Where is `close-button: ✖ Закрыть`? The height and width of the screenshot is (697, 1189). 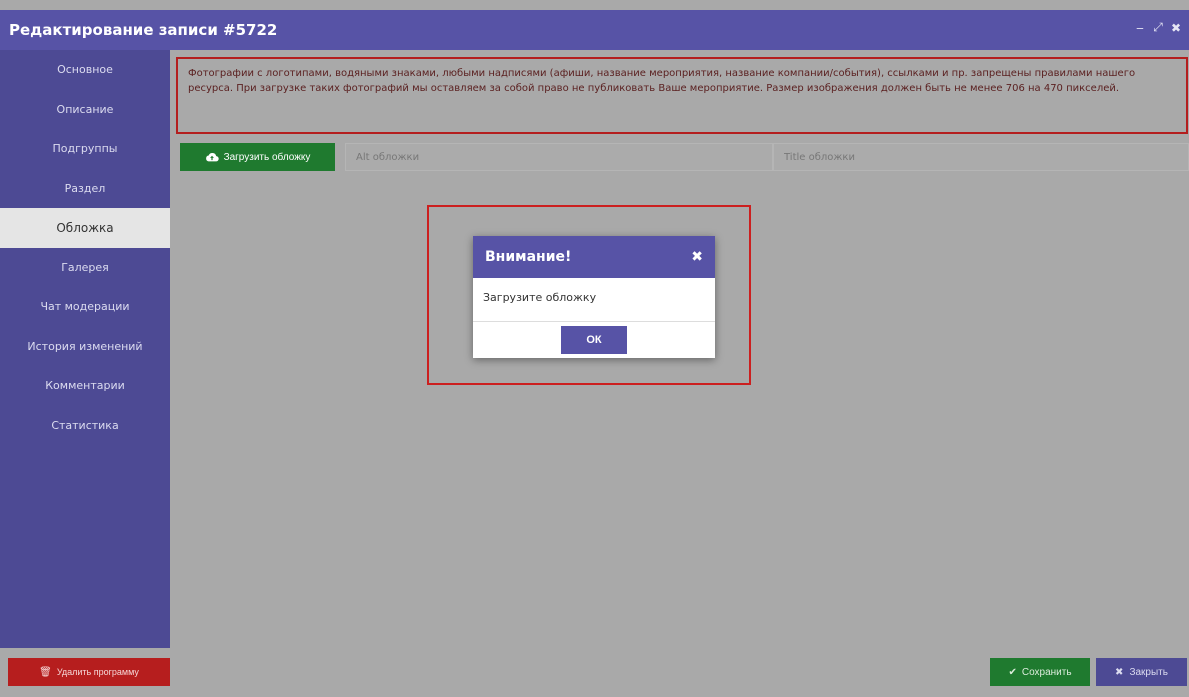
close-button: ✖ Закрыть is located at coordinates (1141, 672).